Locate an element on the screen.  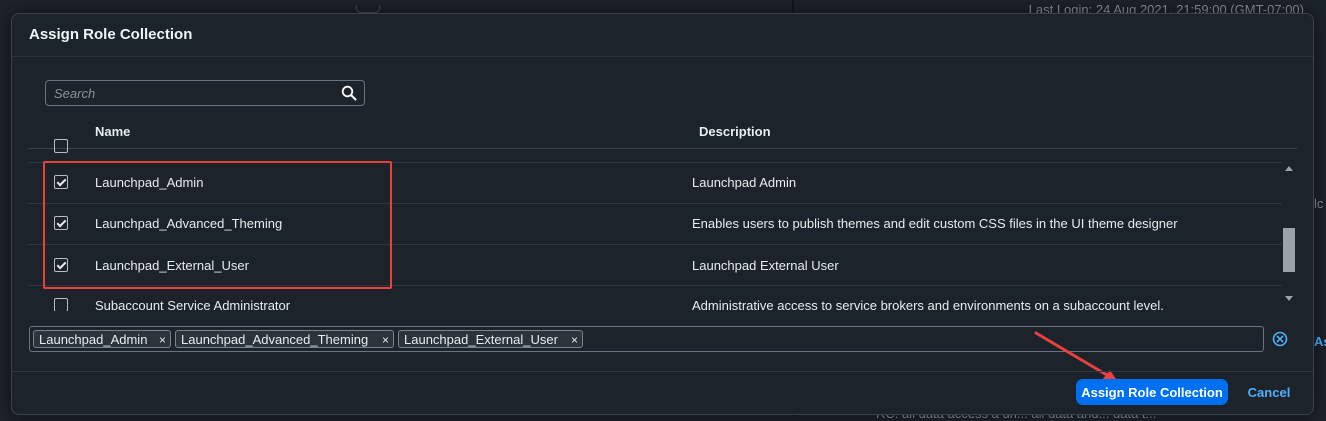
row-name: Launchpad_Advanced_Theming is located at coordinates (189, 223).